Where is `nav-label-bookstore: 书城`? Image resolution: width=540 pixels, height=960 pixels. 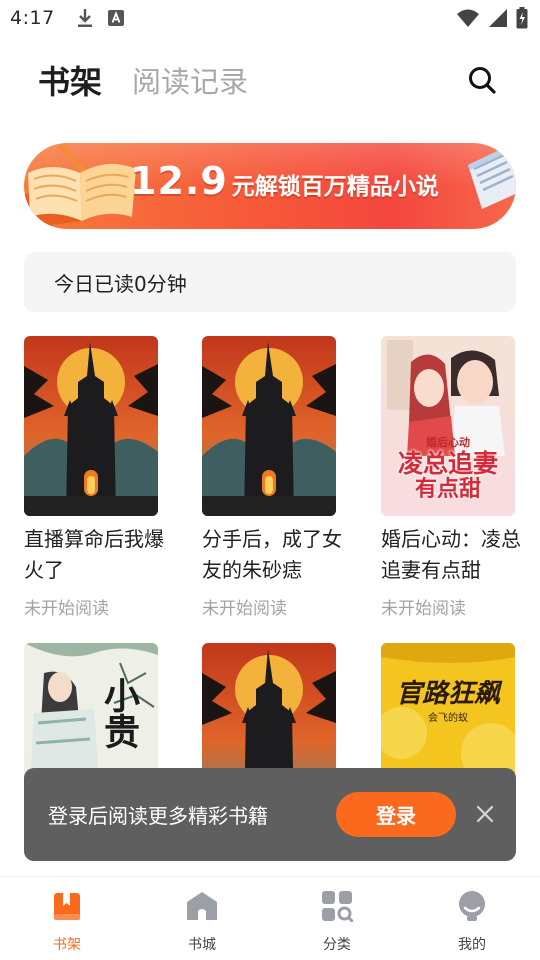 nav-label-bookstore: 书城 is located at coordinates (202, 945).